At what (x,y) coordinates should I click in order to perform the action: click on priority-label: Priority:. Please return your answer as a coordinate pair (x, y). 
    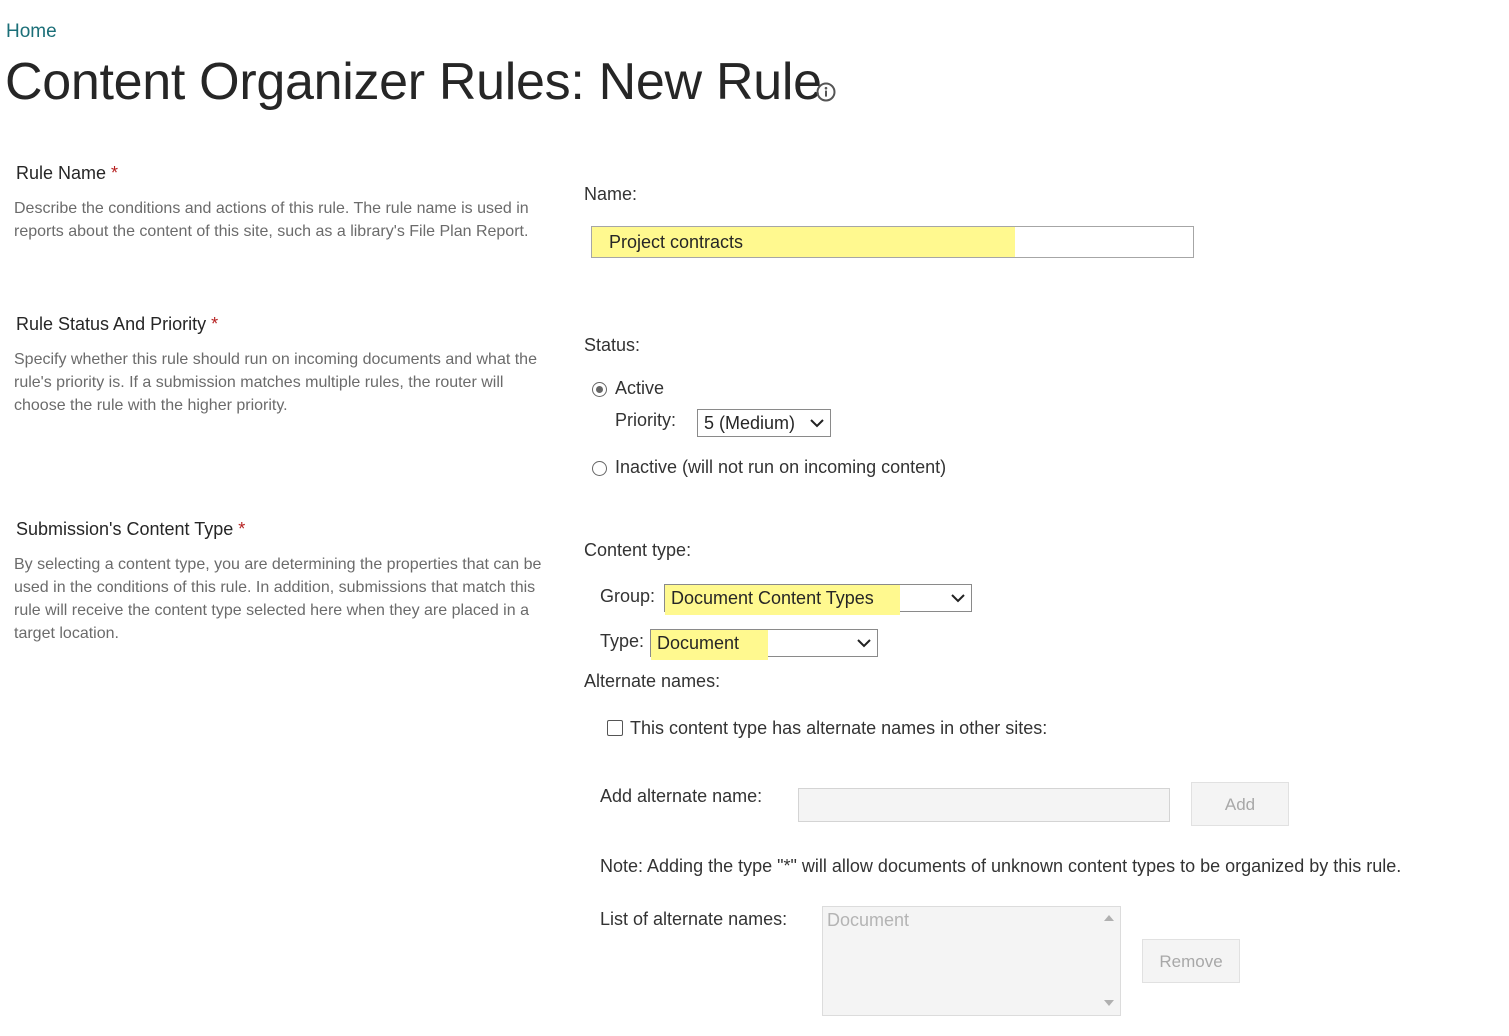
    Looking at the image, I should click on (646, 420).